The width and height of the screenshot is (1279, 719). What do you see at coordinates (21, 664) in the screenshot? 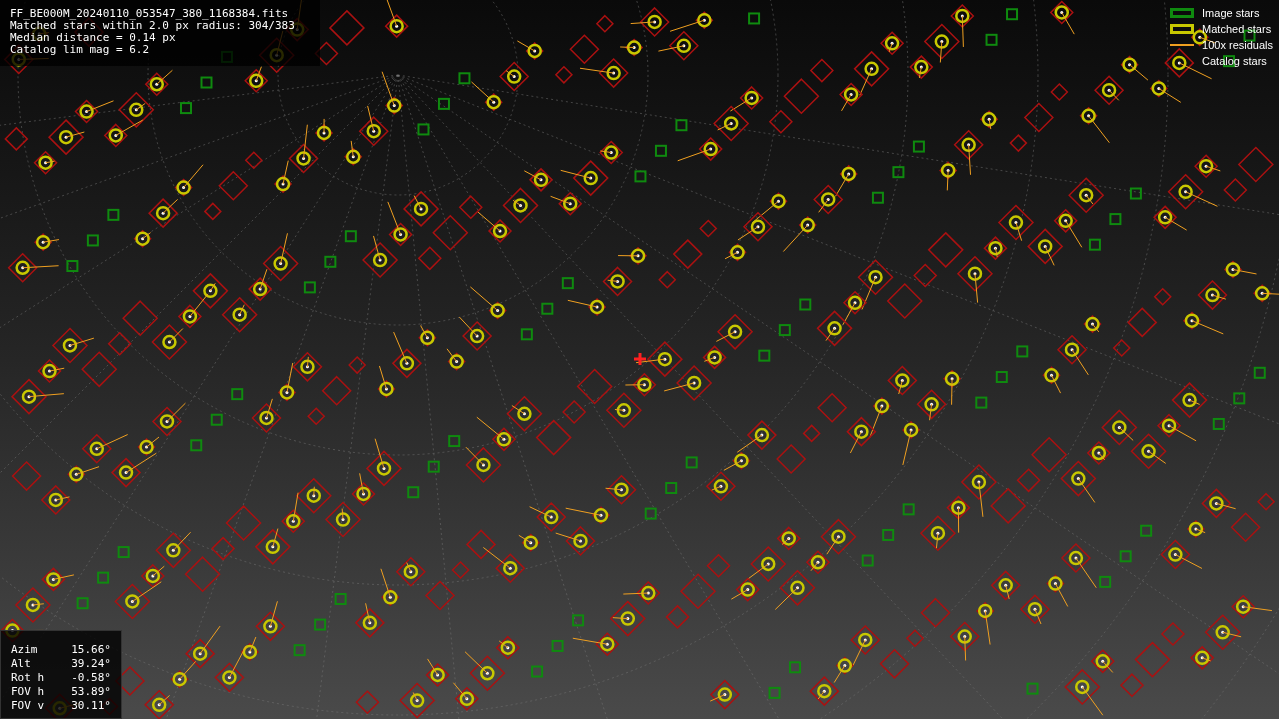
I see `readout-label: Alt` at bounding box center [21, 664].